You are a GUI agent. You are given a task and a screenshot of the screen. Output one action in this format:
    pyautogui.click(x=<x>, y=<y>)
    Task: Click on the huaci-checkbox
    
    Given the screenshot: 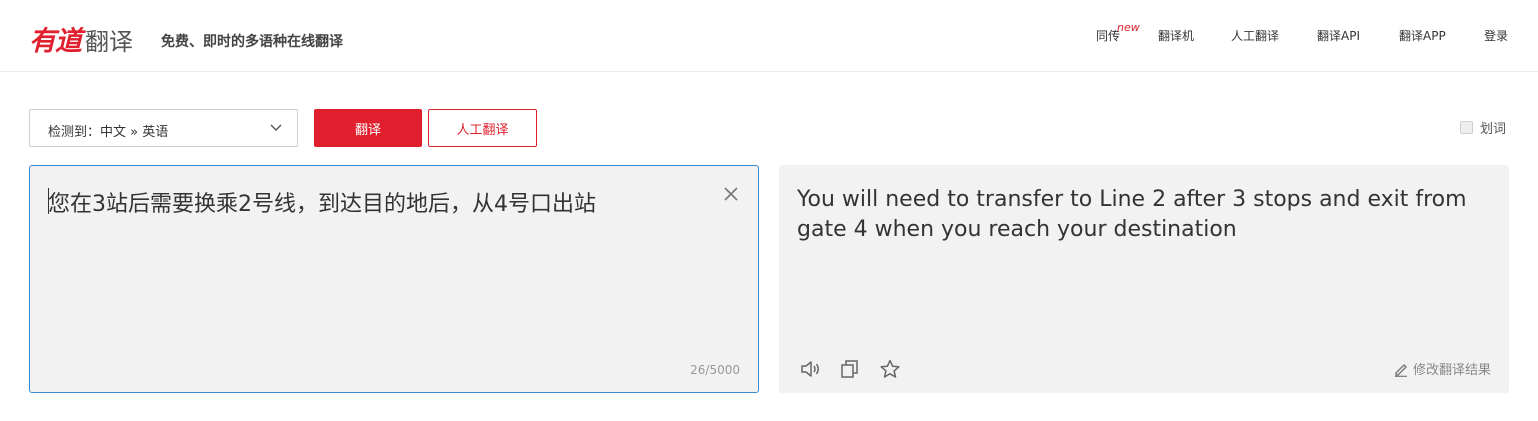 What is the action you would take?
    pyautogui.click(x=1466, y=127)
    